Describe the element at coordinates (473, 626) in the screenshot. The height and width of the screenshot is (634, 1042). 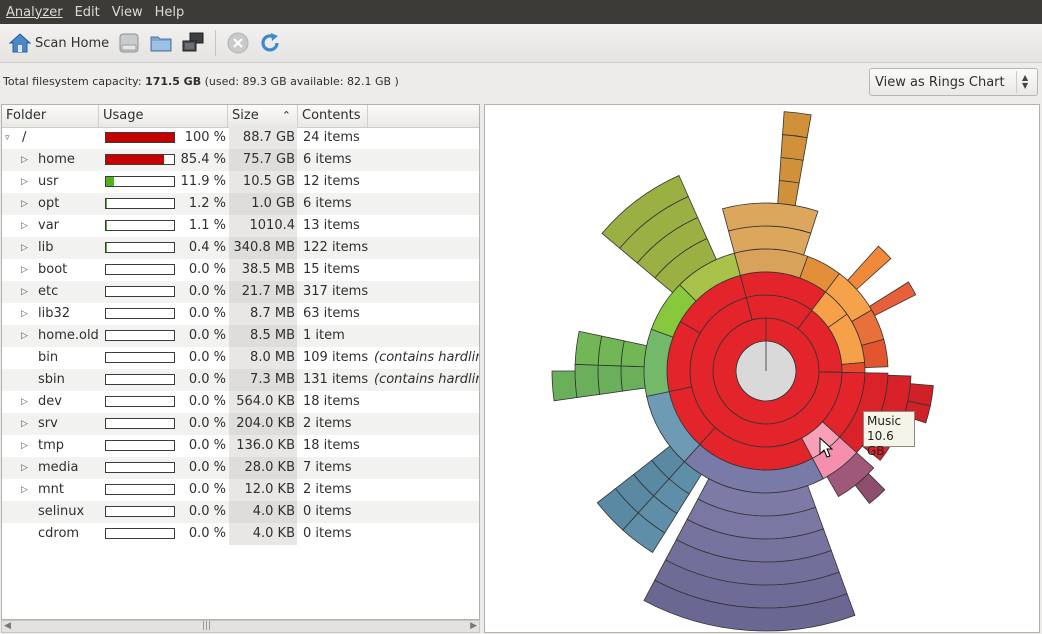
I see `scroll-right-icon: ▶` at that location.